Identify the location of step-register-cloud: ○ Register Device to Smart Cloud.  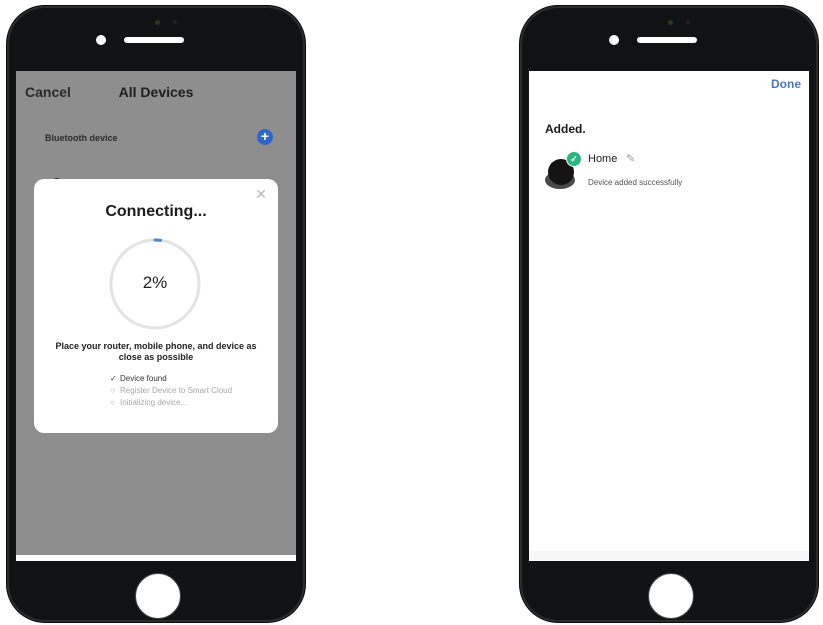
(171, 391).